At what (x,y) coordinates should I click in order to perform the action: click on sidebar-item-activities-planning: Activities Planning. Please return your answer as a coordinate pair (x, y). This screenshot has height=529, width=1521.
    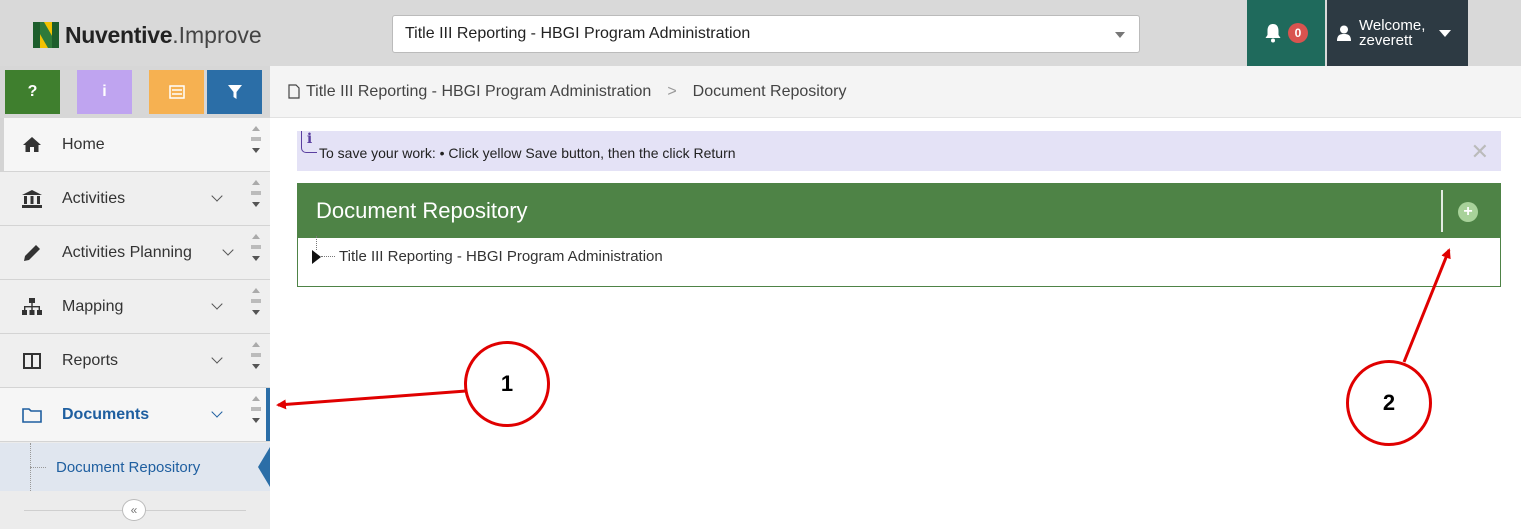
    Looking at the image, I should click on (135, 253).